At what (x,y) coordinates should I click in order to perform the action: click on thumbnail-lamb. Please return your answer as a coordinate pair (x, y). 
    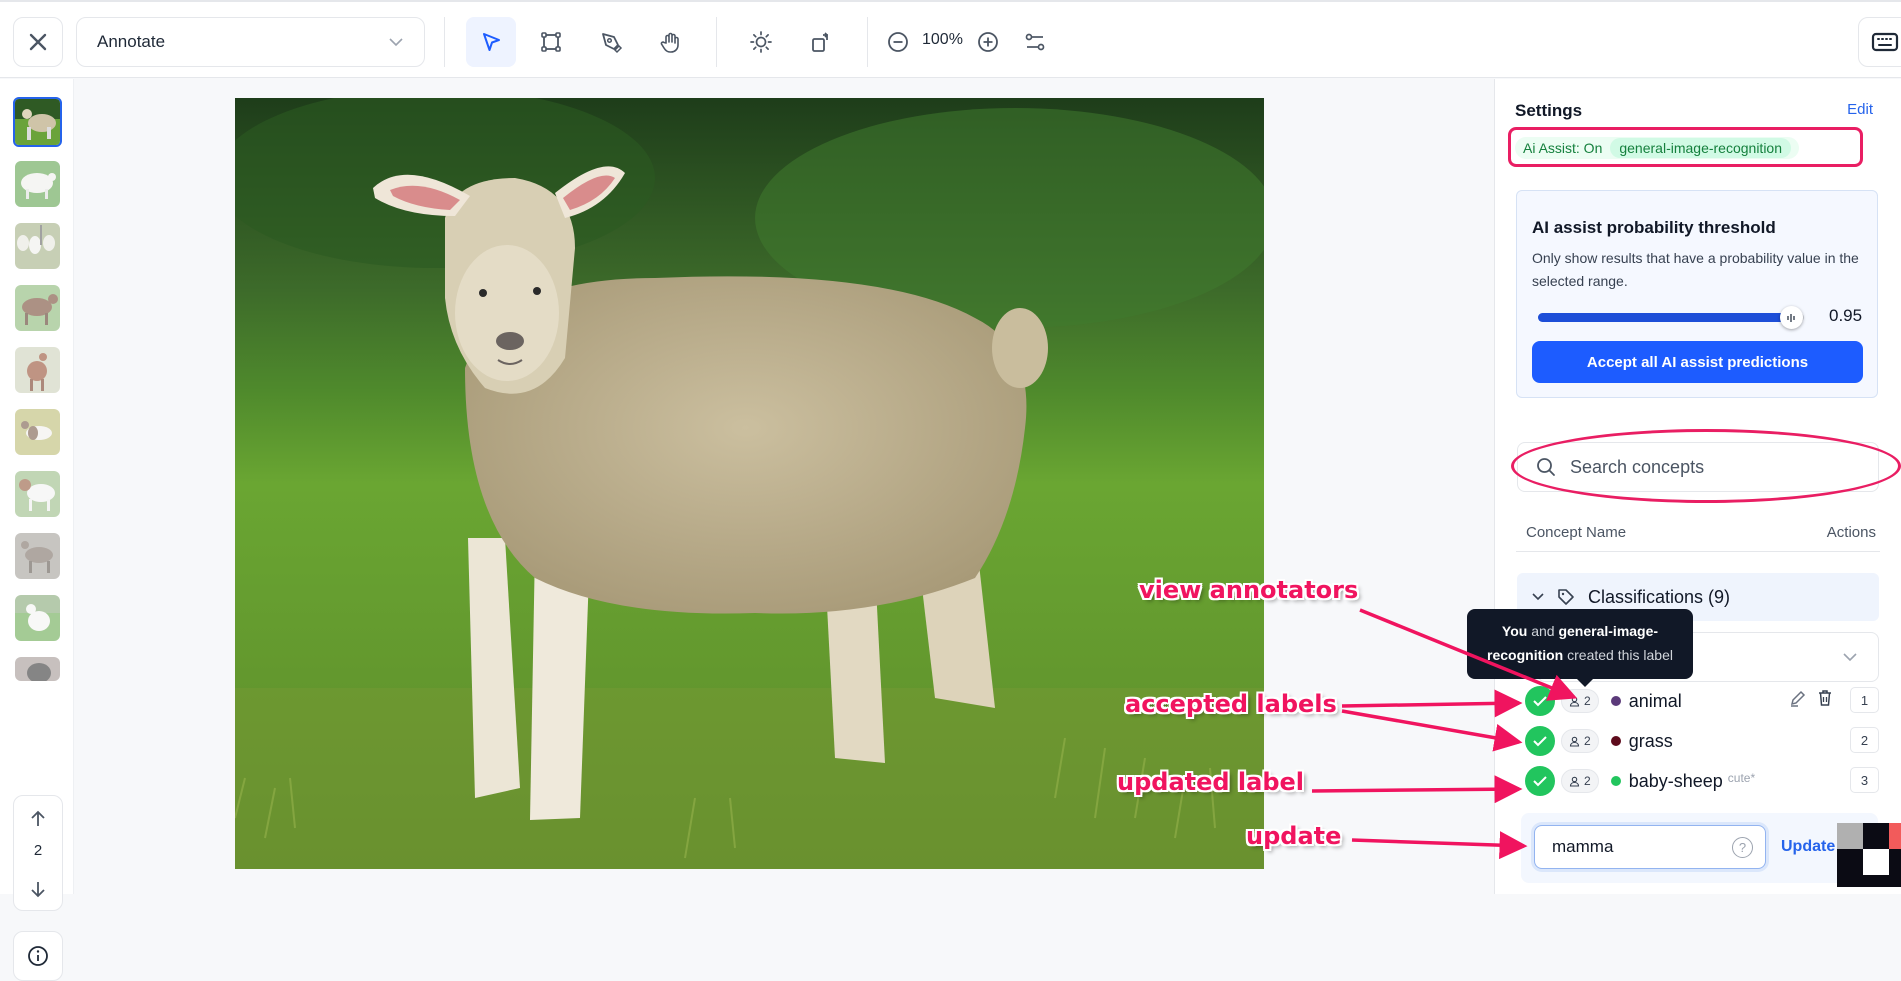
    Looking at the image, I should click on (37, 122).